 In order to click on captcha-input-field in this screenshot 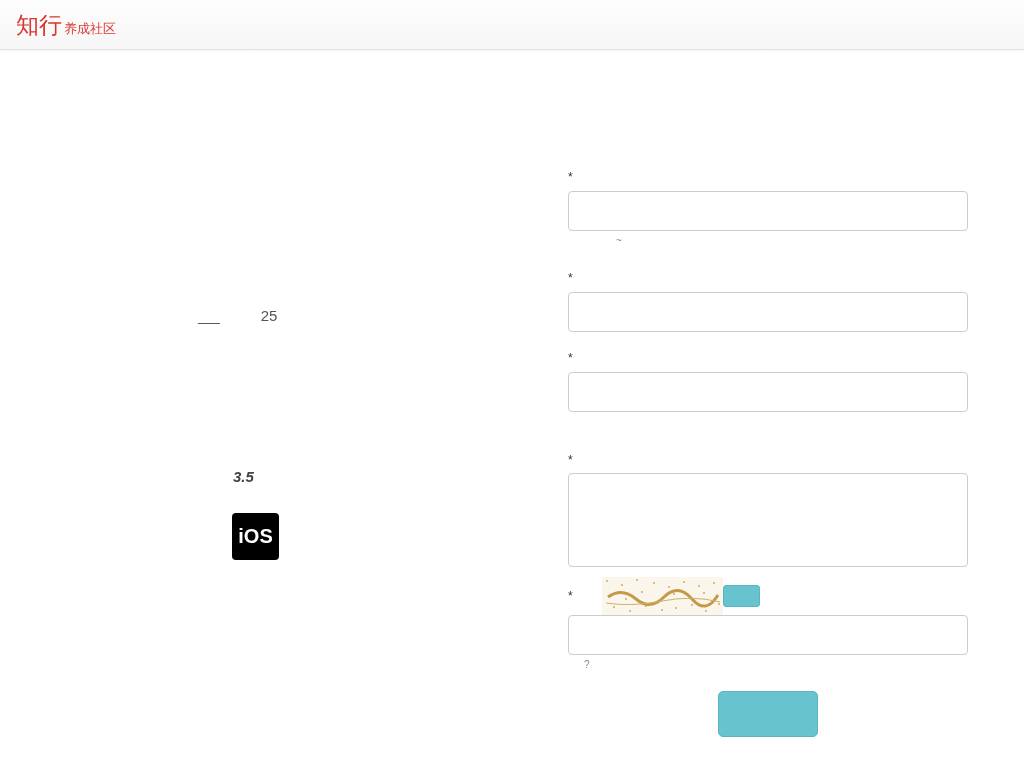, I will do `click(768, 635)`.